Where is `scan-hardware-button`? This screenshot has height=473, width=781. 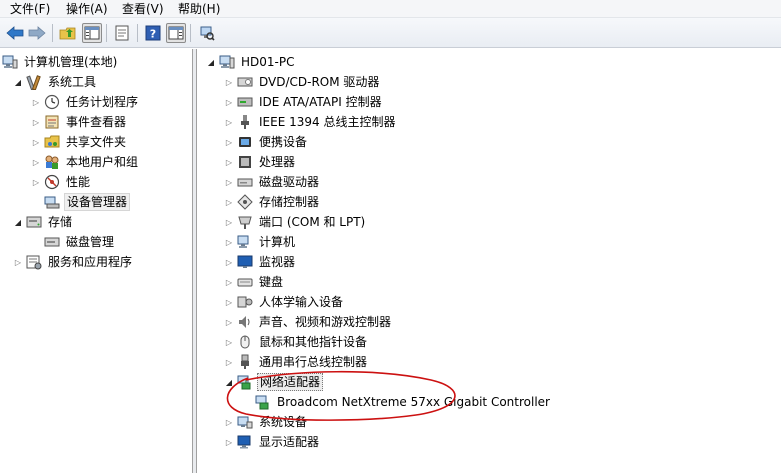 scan-hardware-button is located at coordinates (207, 33).